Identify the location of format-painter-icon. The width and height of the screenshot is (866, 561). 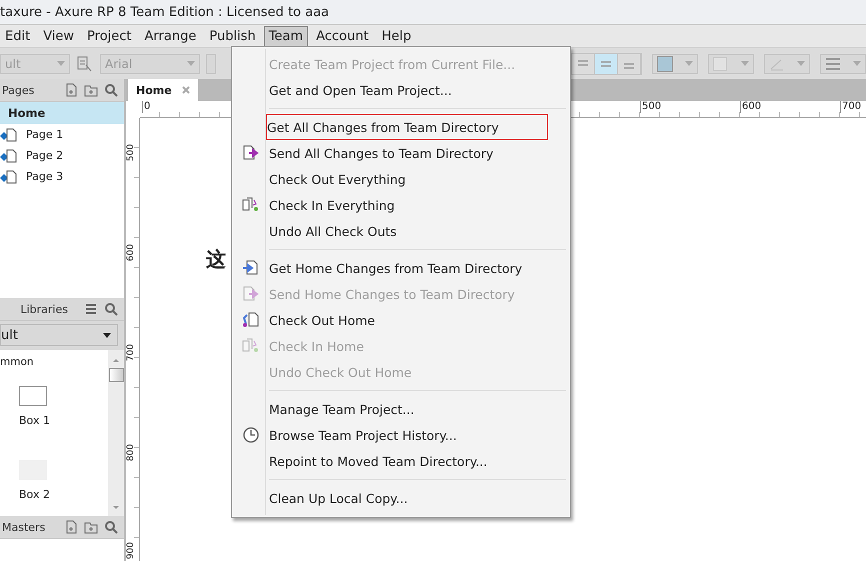
(85, 64).